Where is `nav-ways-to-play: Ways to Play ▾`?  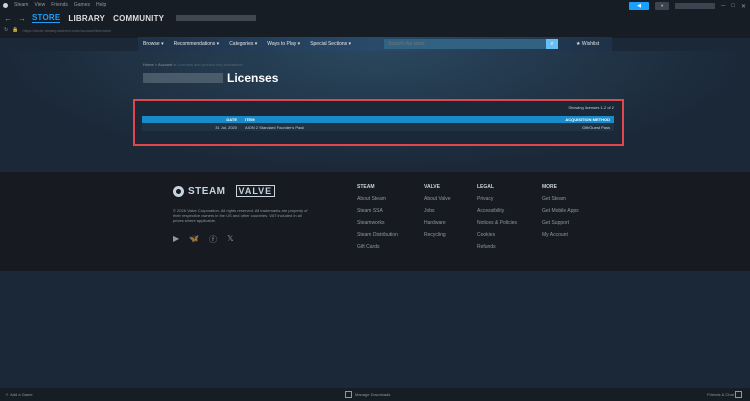 nav-ways-to-play: Ways to Play ▾ is located at coordinates (283, 44).